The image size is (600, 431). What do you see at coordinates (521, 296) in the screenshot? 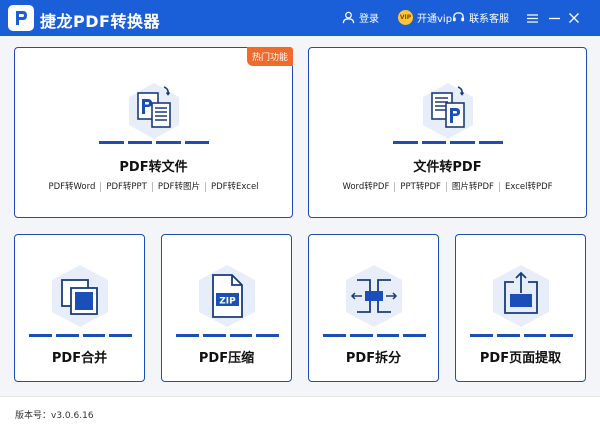
I see `extract-icon` at bounding box center [521, 296].